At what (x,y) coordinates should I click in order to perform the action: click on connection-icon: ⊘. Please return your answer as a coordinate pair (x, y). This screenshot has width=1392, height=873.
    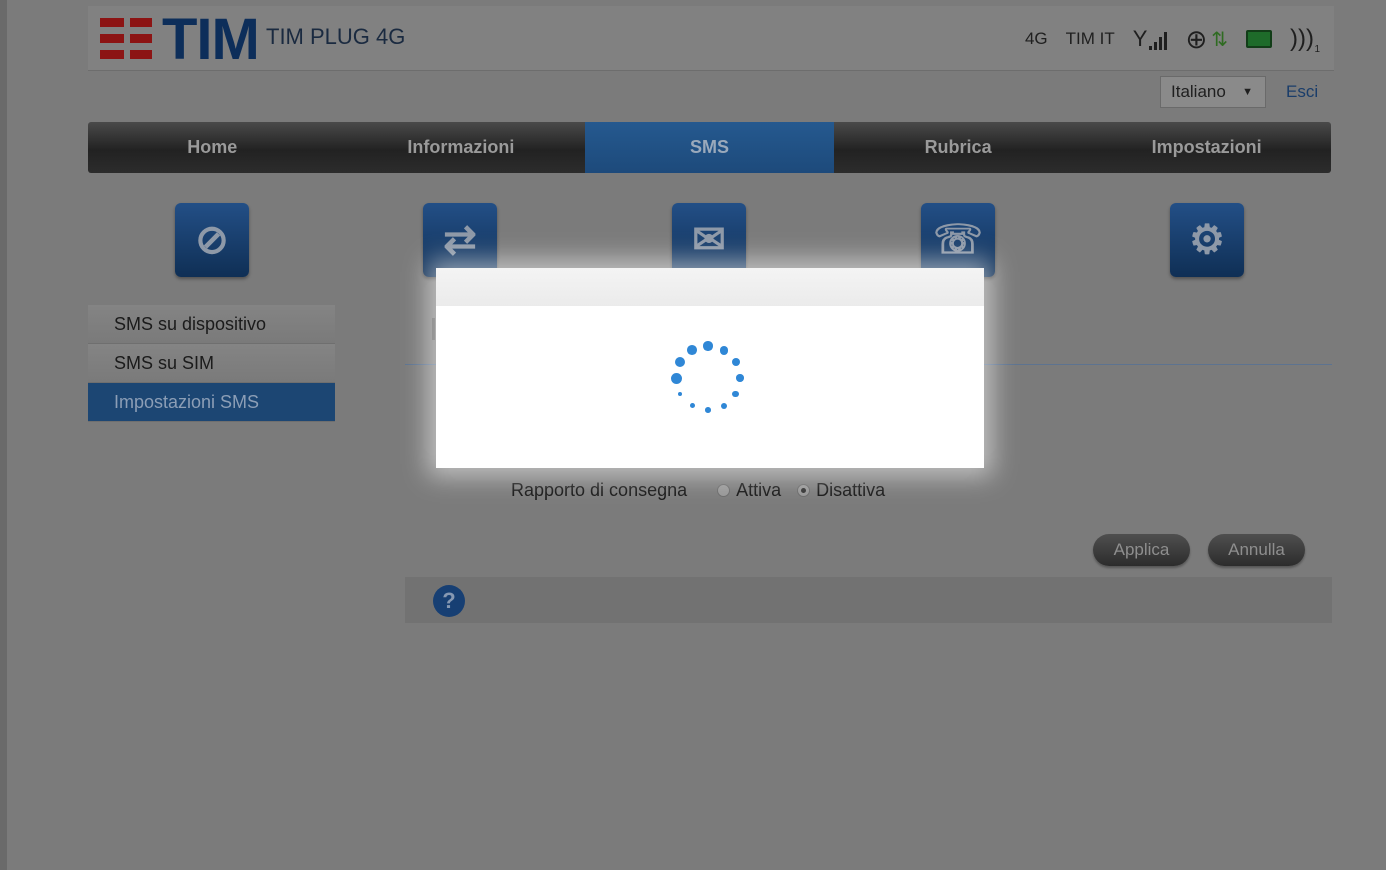
    Looking at the image, I should click on (212, 240).